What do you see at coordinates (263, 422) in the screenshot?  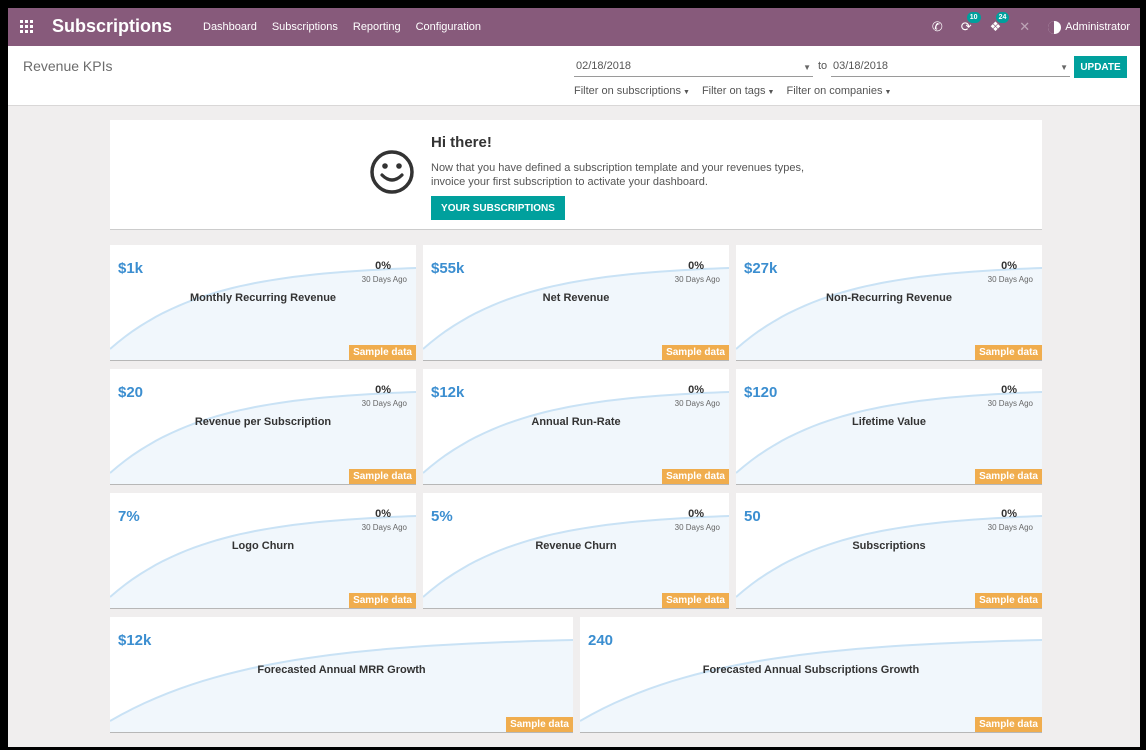 I see `kpi-label: Revenue per Subscription` at bounding box center [263, 422].